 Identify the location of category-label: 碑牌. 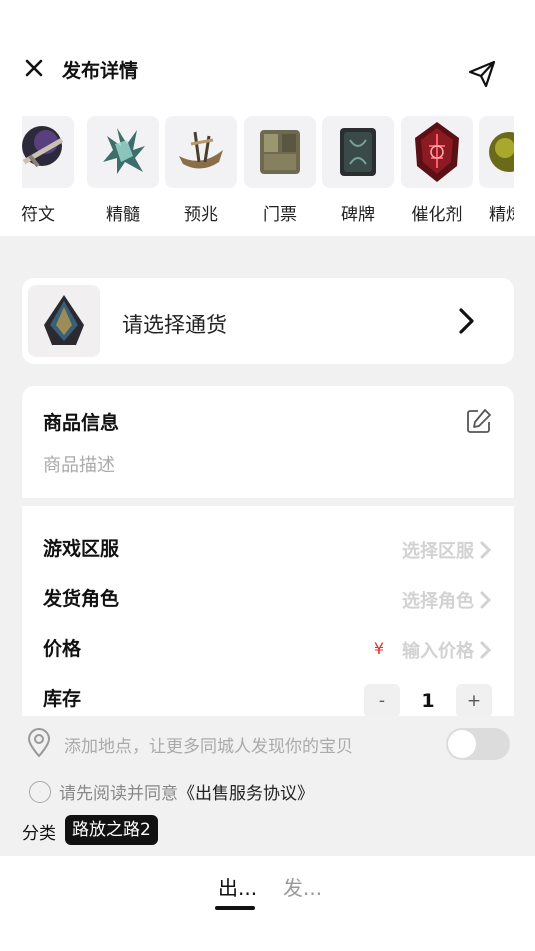
(358, 215).